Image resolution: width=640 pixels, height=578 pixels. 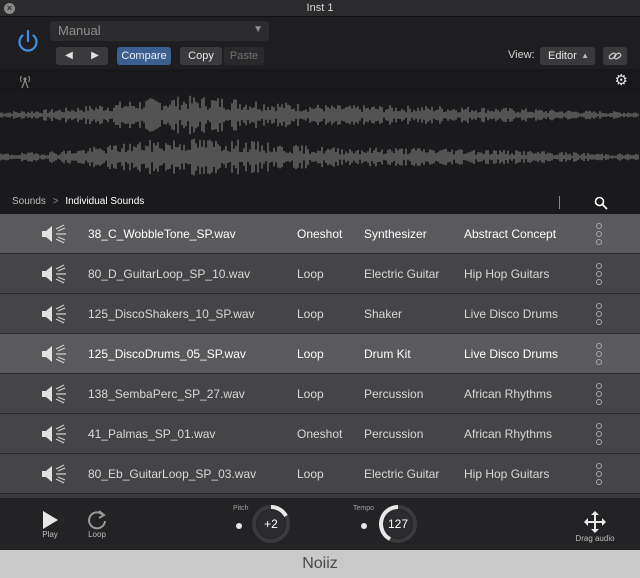 I want to click on pitch-value: +2, so click(x=271, y=524).